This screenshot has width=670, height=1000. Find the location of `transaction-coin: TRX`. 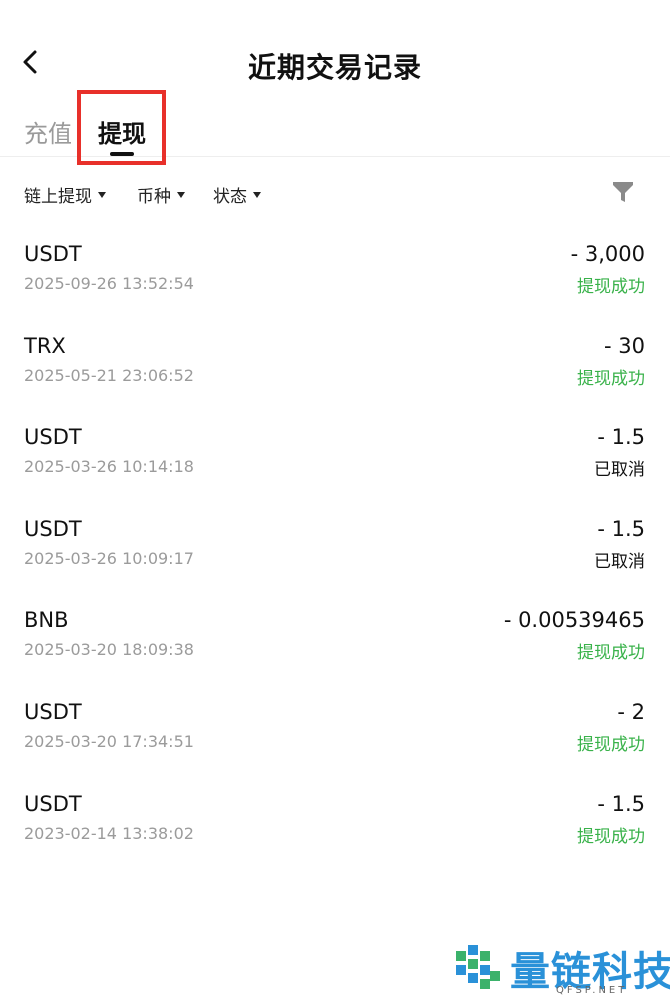

transaction-coin: TRX is located at coordinates (45, 345).